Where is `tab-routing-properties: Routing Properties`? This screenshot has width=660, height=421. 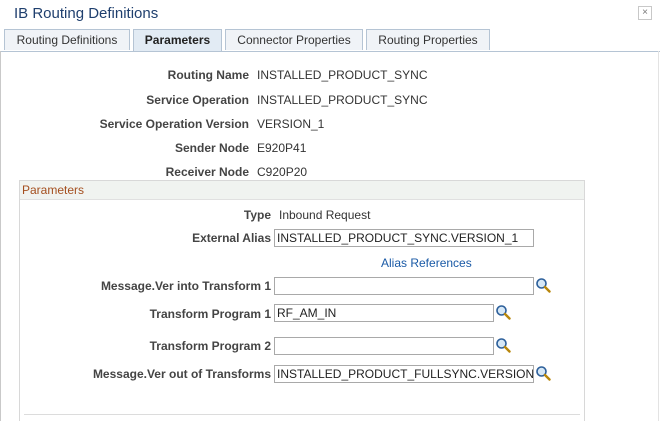 tab-routing-properties: Routing Properties is located at coordinates (428, 39).